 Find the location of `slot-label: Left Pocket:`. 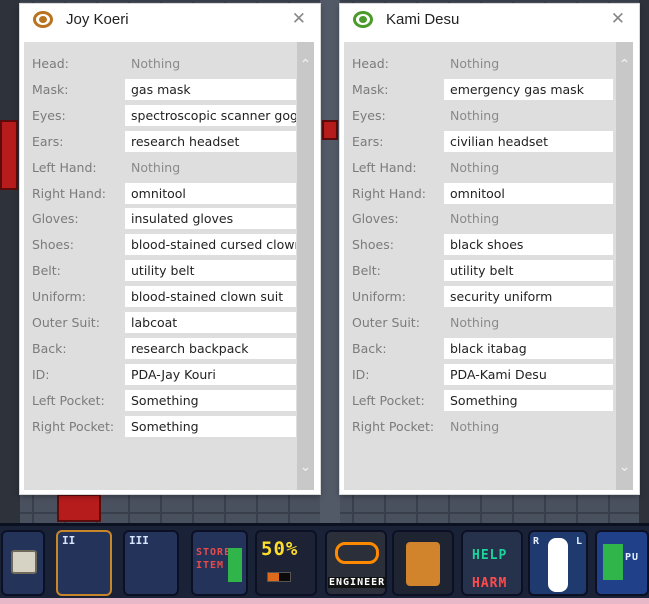

slot-label: Left Pocket: is located at coordinates (68, 400).